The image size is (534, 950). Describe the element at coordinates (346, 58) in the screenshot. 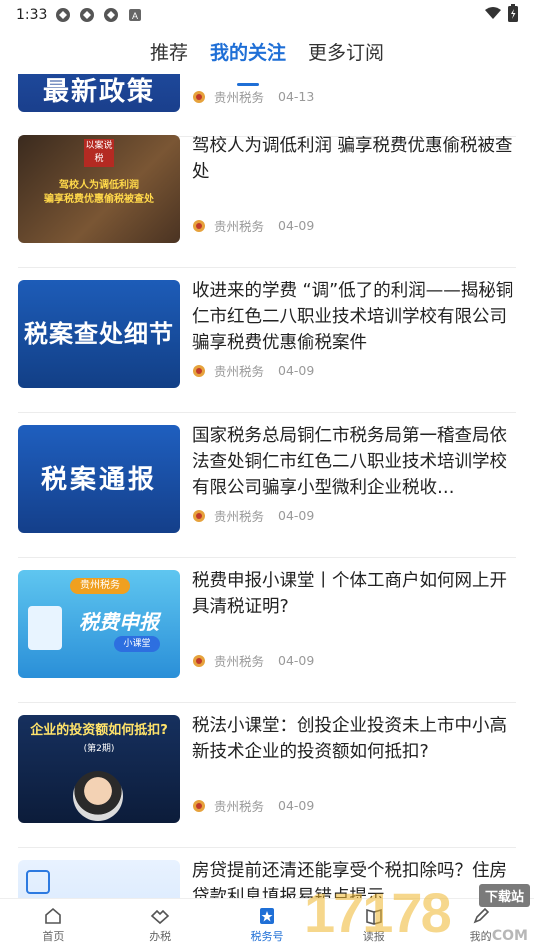

I see `tab-more-subscriptions: 更多订阅` at that location.